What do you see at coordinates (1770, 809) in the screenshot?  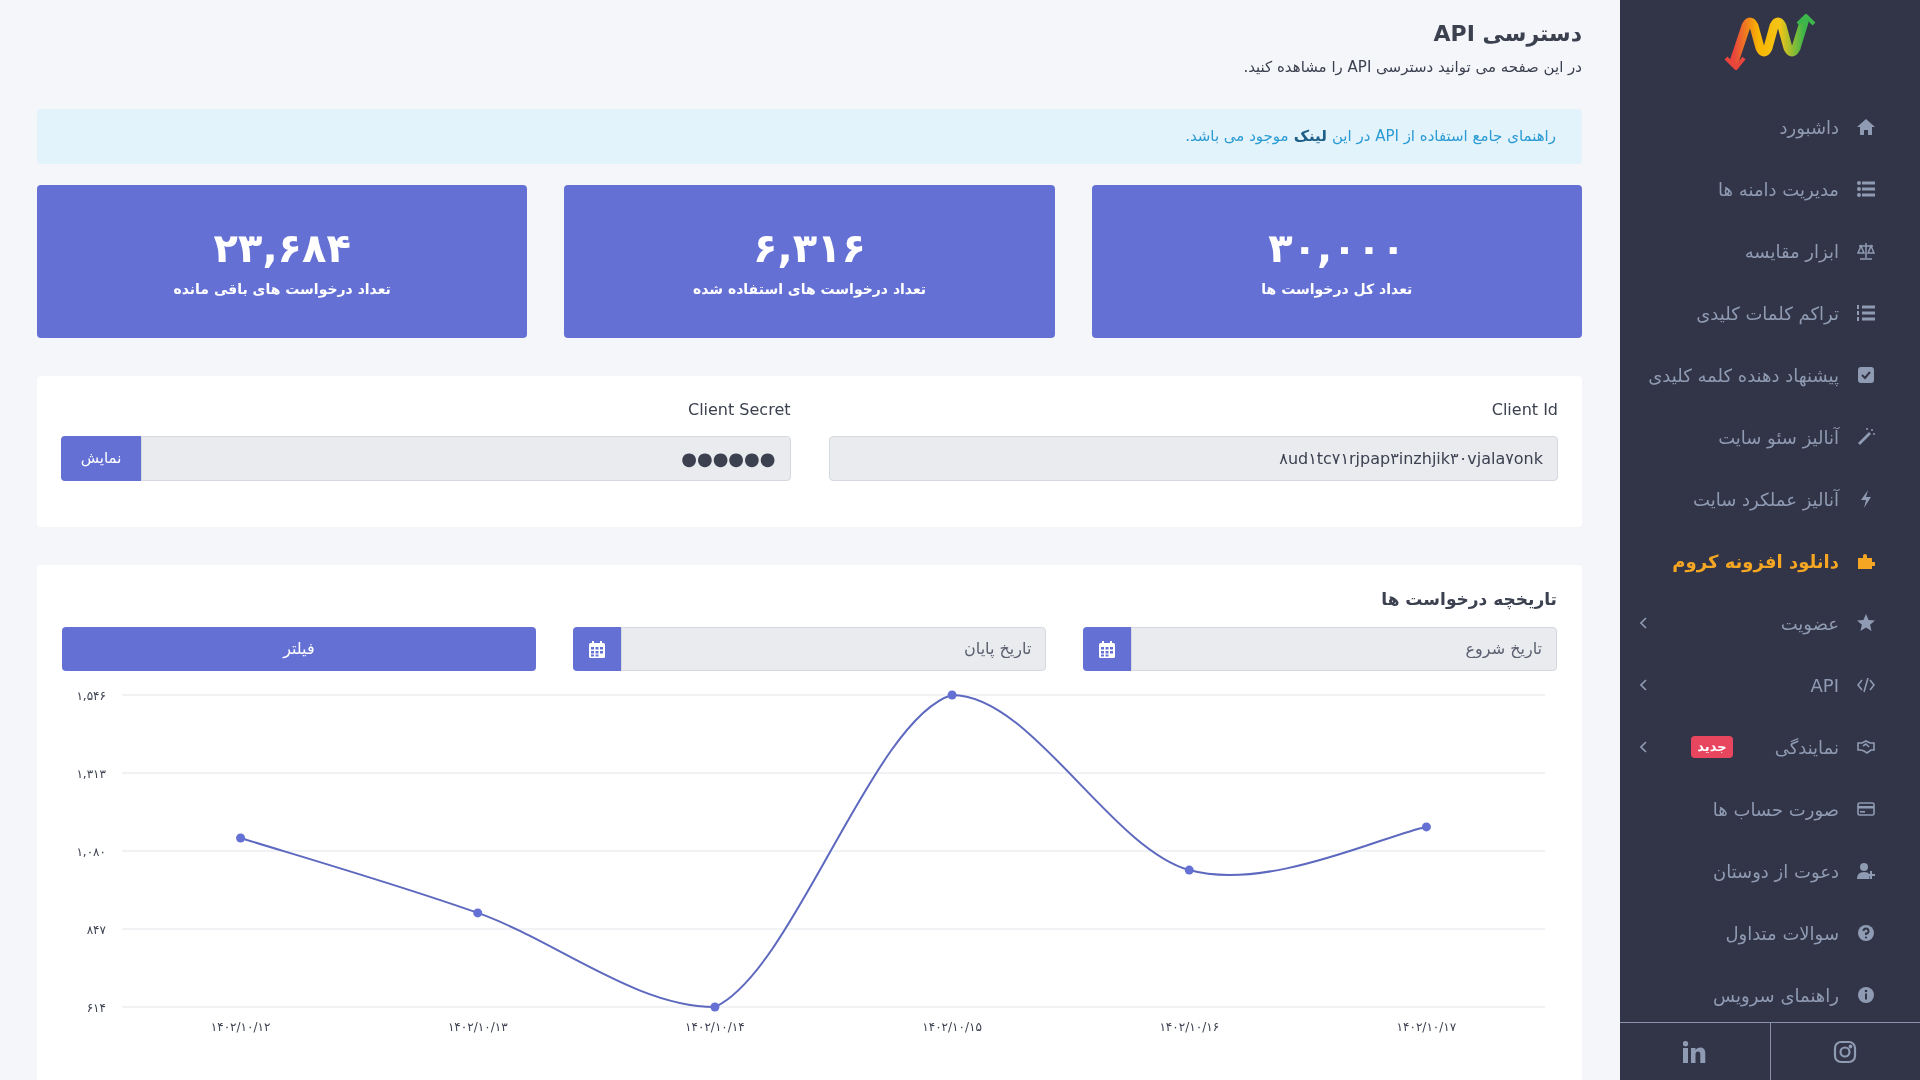 I see `sidebar-item: صورت حساب ها` at bounding box center [1770, 809].